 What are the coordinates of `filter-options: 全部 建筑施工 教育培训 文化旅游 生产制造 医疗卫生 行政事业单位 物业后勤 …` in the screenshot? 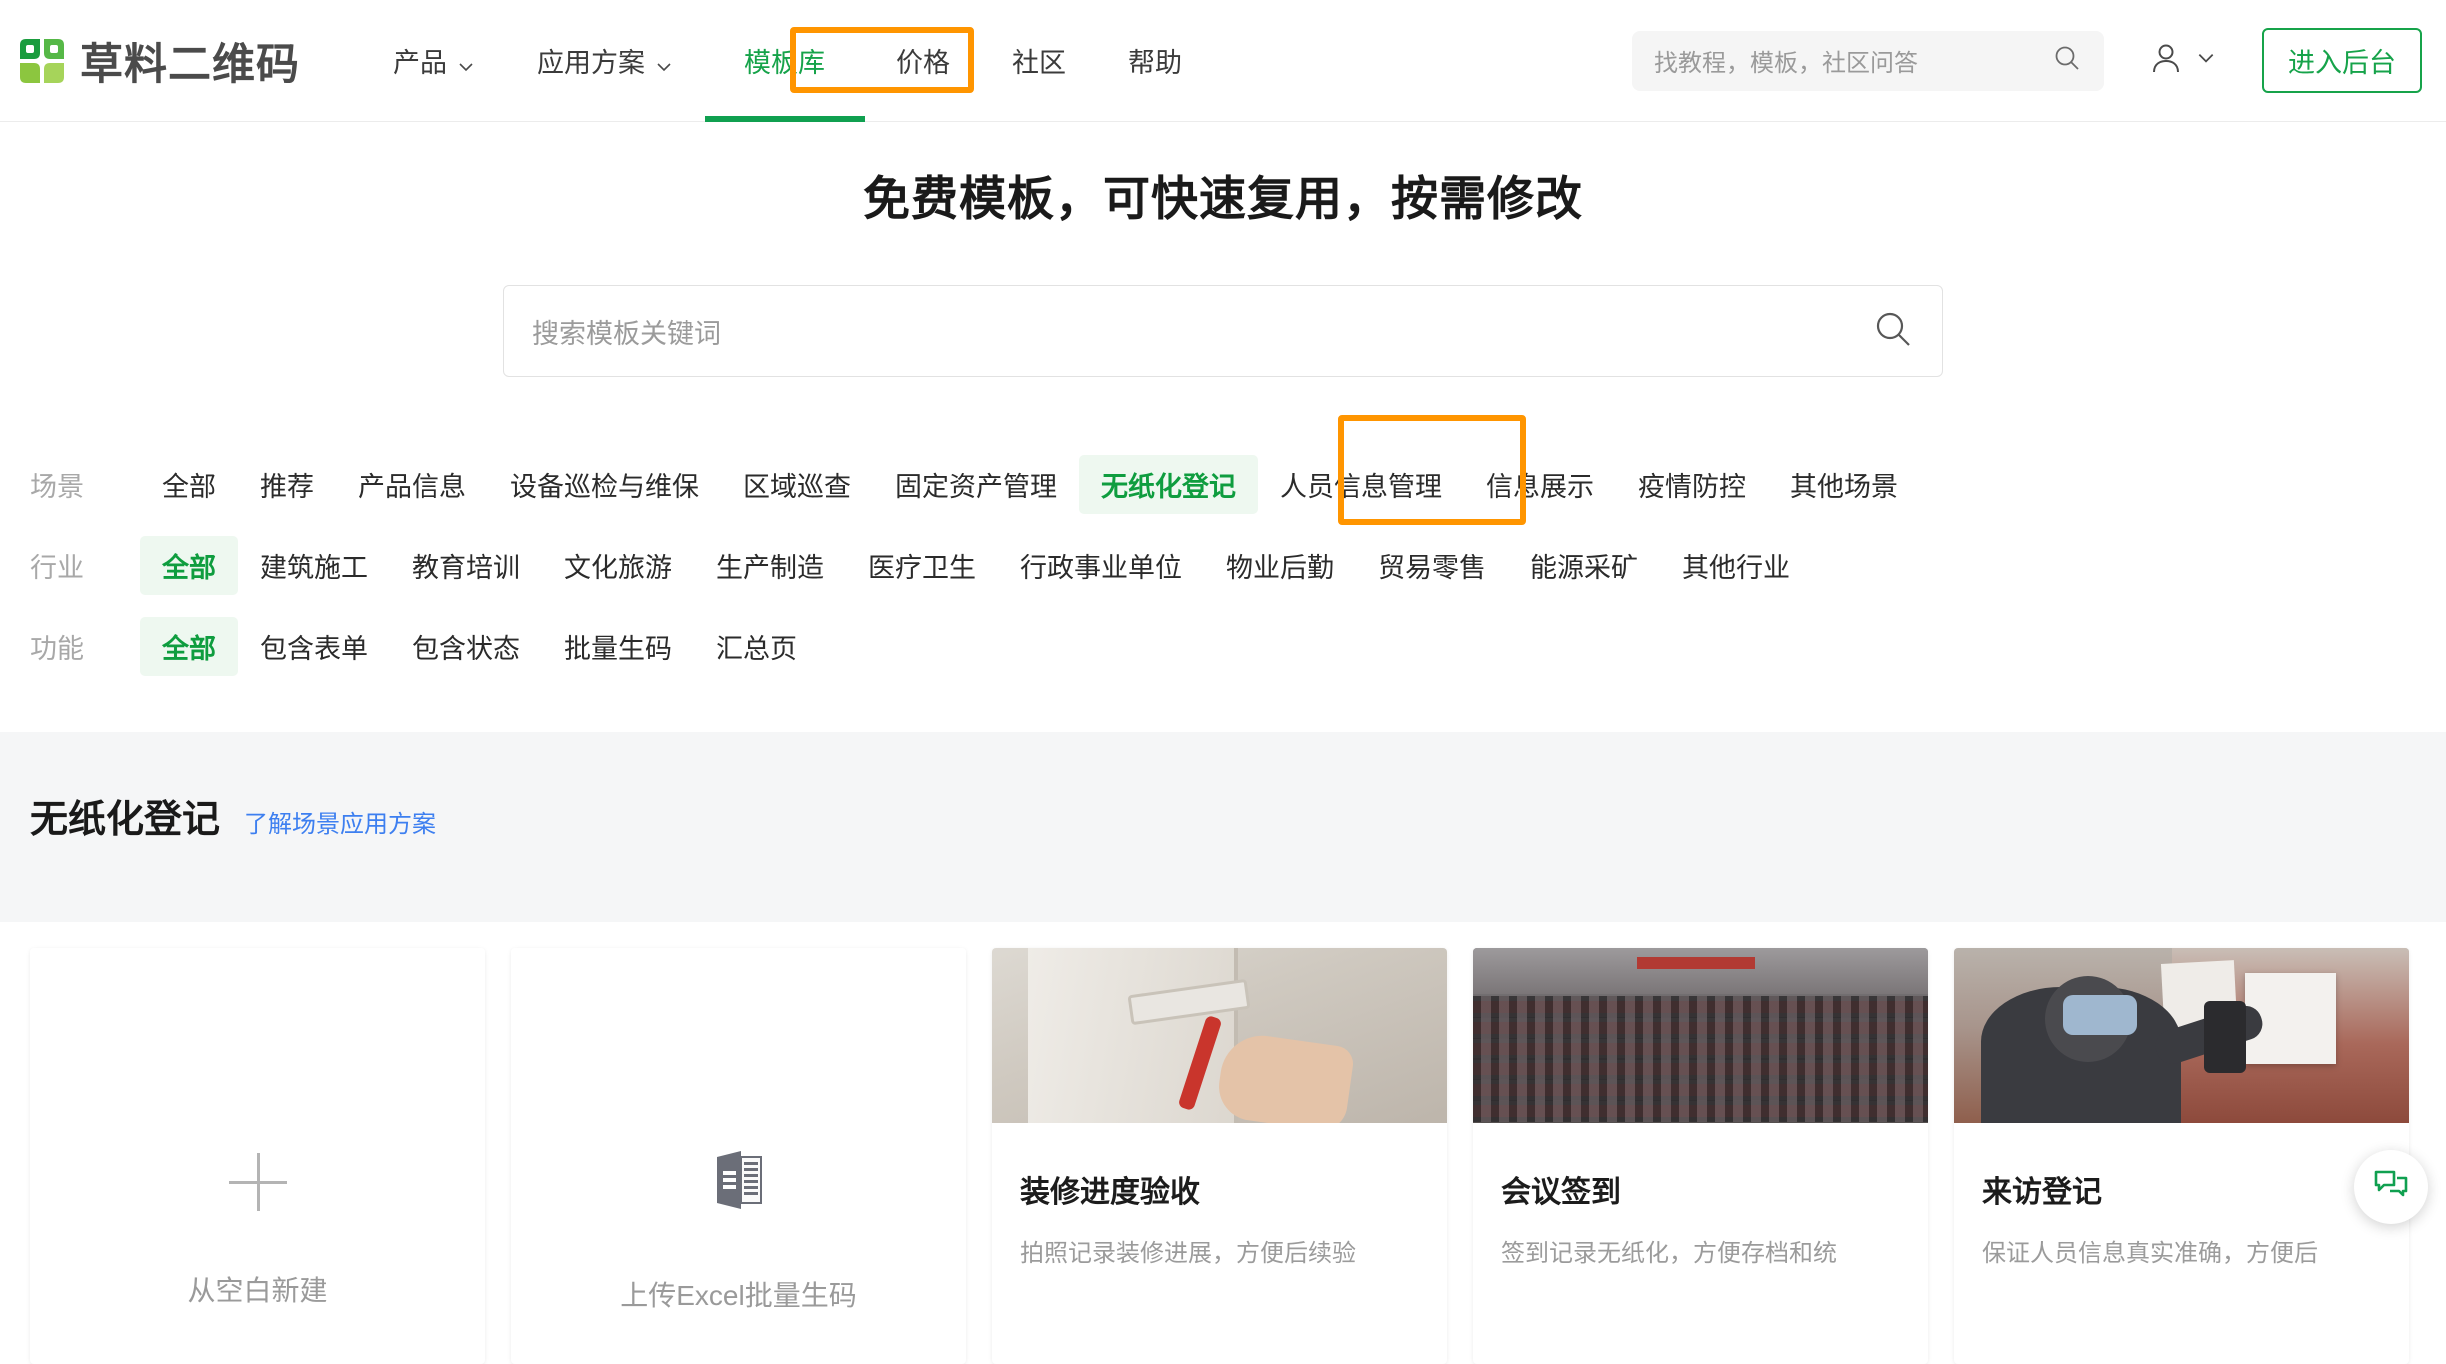 It's located at (976, 565).